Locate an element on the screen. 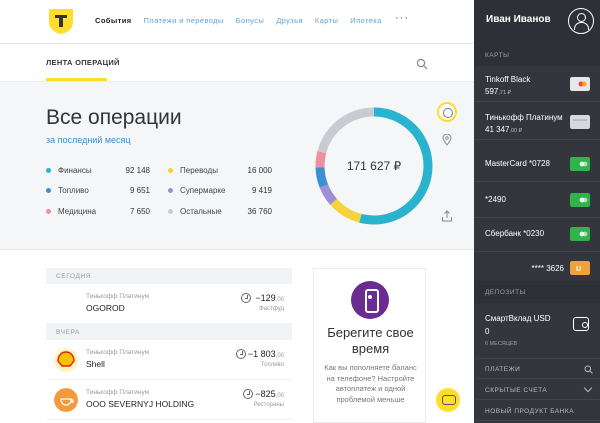  category-value: 7 650 is located at coordinates (139, 211).